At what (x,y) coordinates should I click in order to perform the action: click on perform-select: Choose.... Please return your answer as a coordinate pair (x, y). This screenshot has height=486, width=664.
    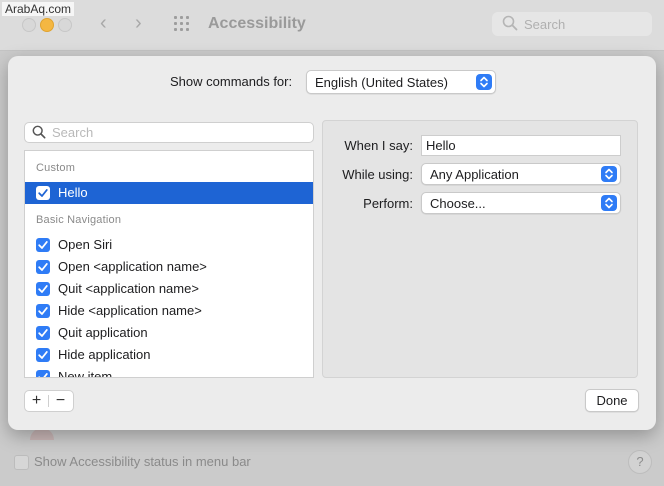
    Looking at the image, I should click on (521, 203).